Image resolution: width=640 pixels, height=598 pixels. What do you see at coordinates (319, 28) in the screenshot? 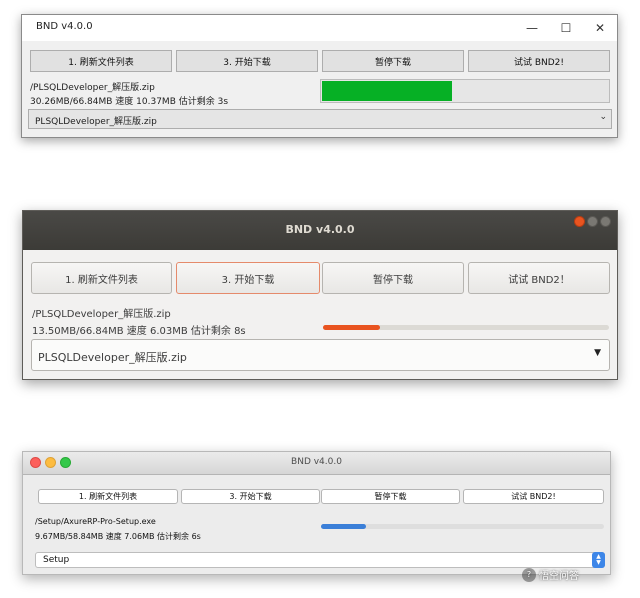
I see `title-bar: BND v4.0.0 — ☐ ✕` at bounding box center [319, 28].